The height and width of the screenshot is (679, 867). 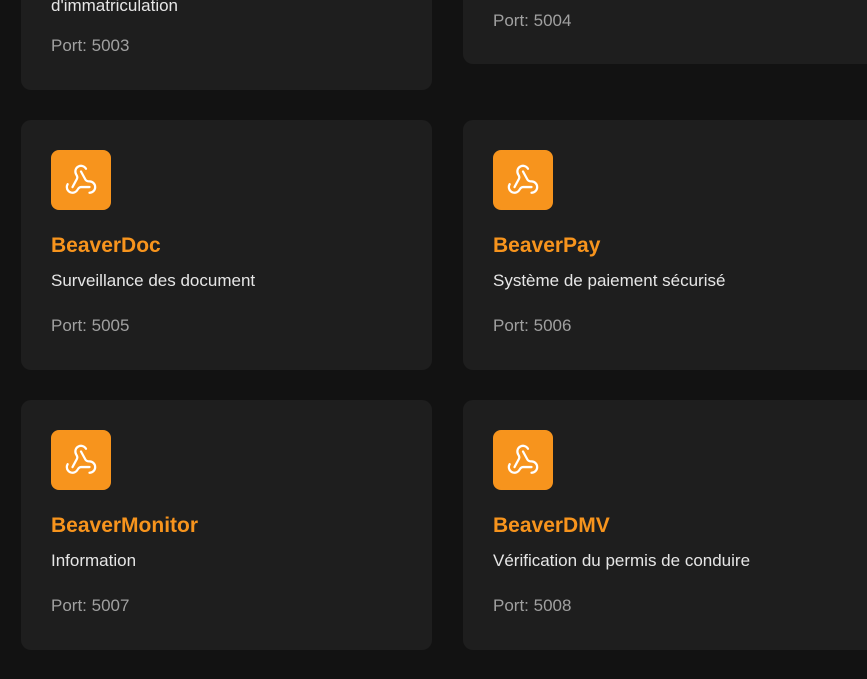 What do you see at coordinates (665, 32) in the screenshot?
I see `service-card: Port: 5004` at bounding box center [665, 32].